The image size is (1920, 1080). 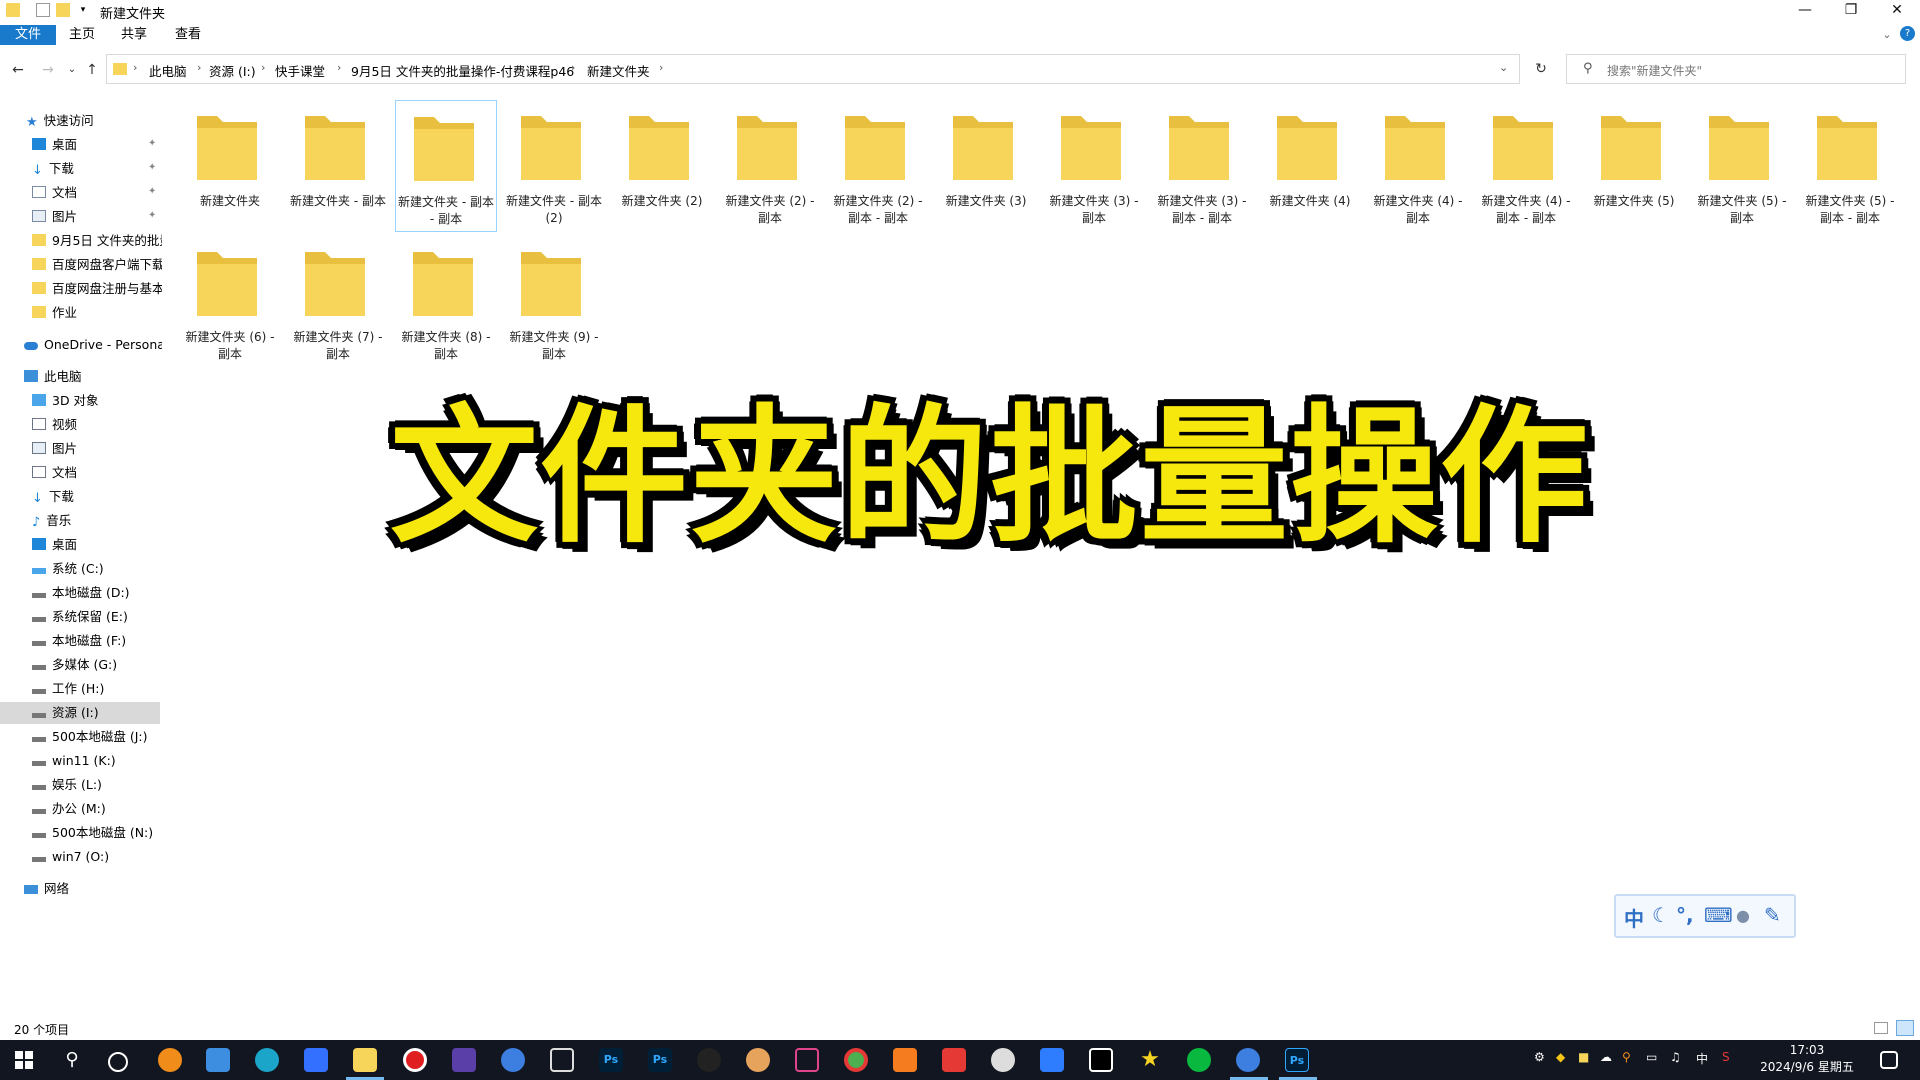 I want to click on restore-button: ❐, so click(x=1851, y=11).